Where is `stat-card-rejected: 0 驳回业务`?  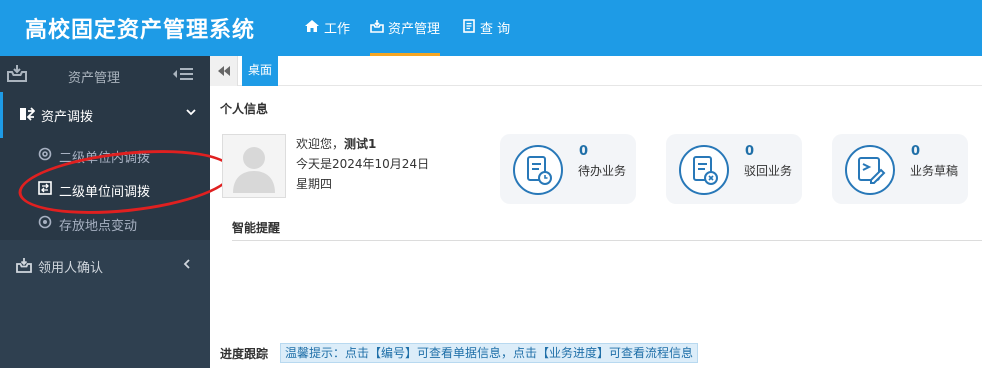 stat-card-rejected: 0 驳回业务 is located at coordinates (734, 169).